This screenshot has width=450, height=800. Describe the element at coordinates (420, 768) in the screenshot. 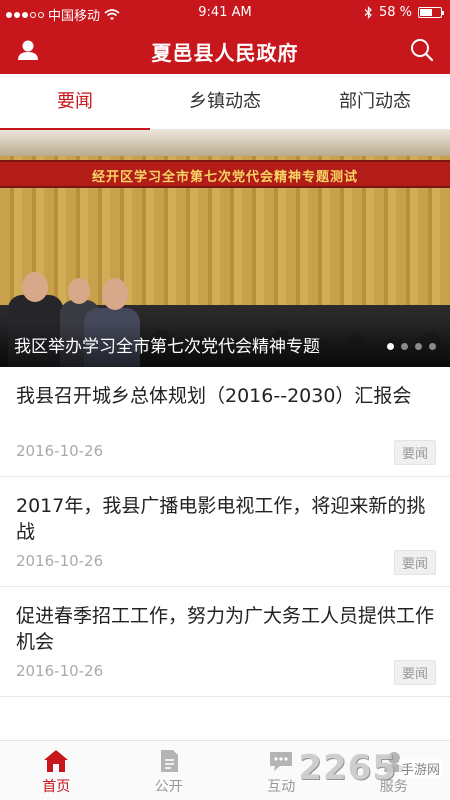

I see `watermark-site: 手游网` at that location.